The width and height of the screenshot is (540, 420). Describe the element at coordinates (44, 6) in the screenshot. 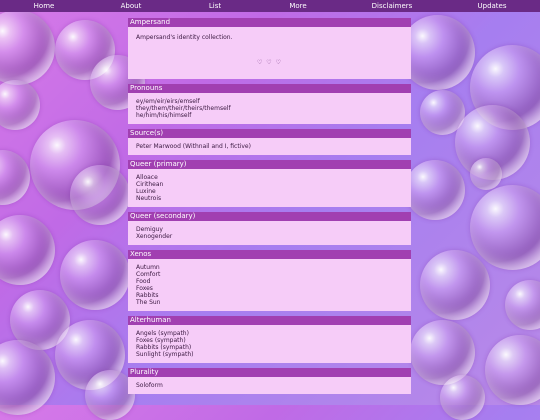

I see `nav-home-link: Home` at that location.